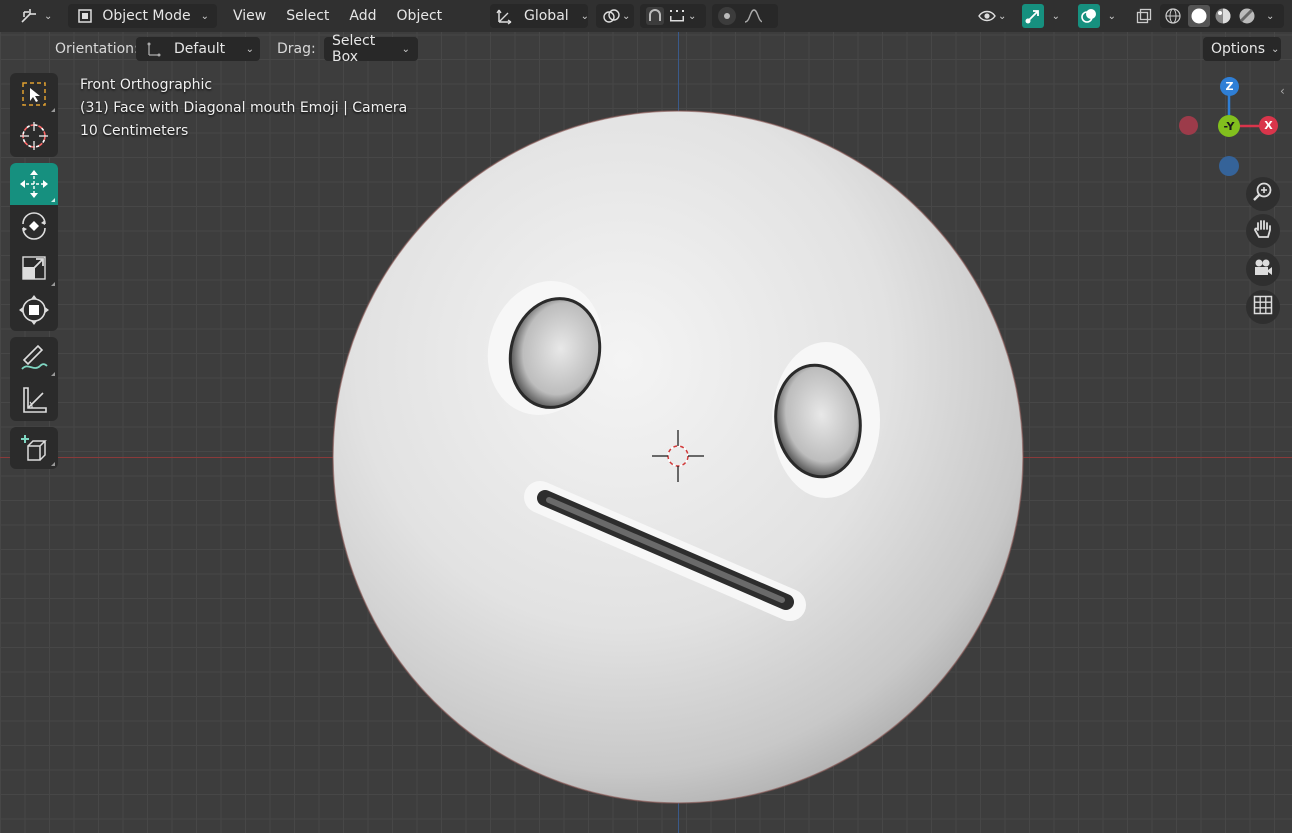 The width and height of the screenshot is (1292, 833). I want to click on move-tool-icon, so click(34, 184).